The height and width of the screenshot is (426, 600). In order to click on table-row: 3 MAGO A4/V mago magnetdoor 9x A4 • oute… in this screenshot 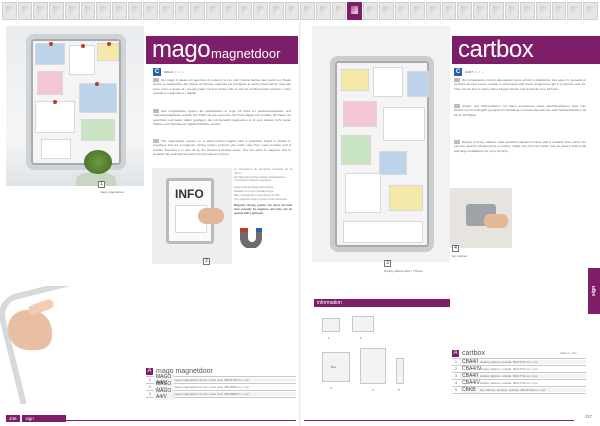, I will do `click(221, 394)`.